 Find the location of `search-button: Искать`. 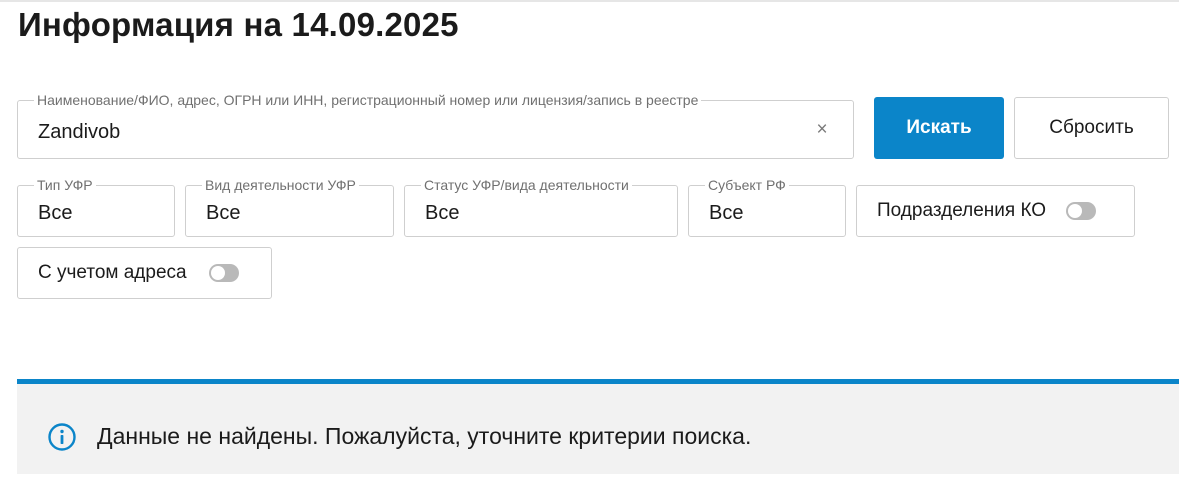

search-button: Искать is located at coordinates (939, 128).